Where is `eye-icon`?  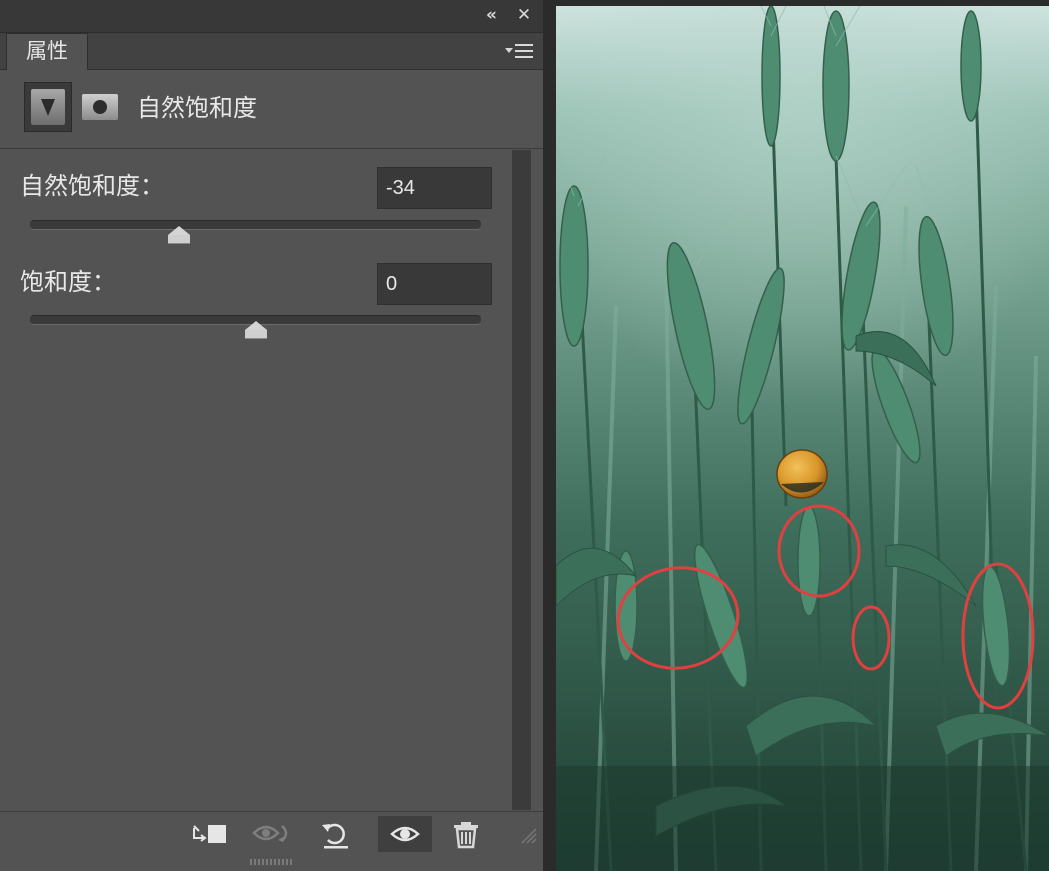
eye-icon is located at coordinates (405, 834).